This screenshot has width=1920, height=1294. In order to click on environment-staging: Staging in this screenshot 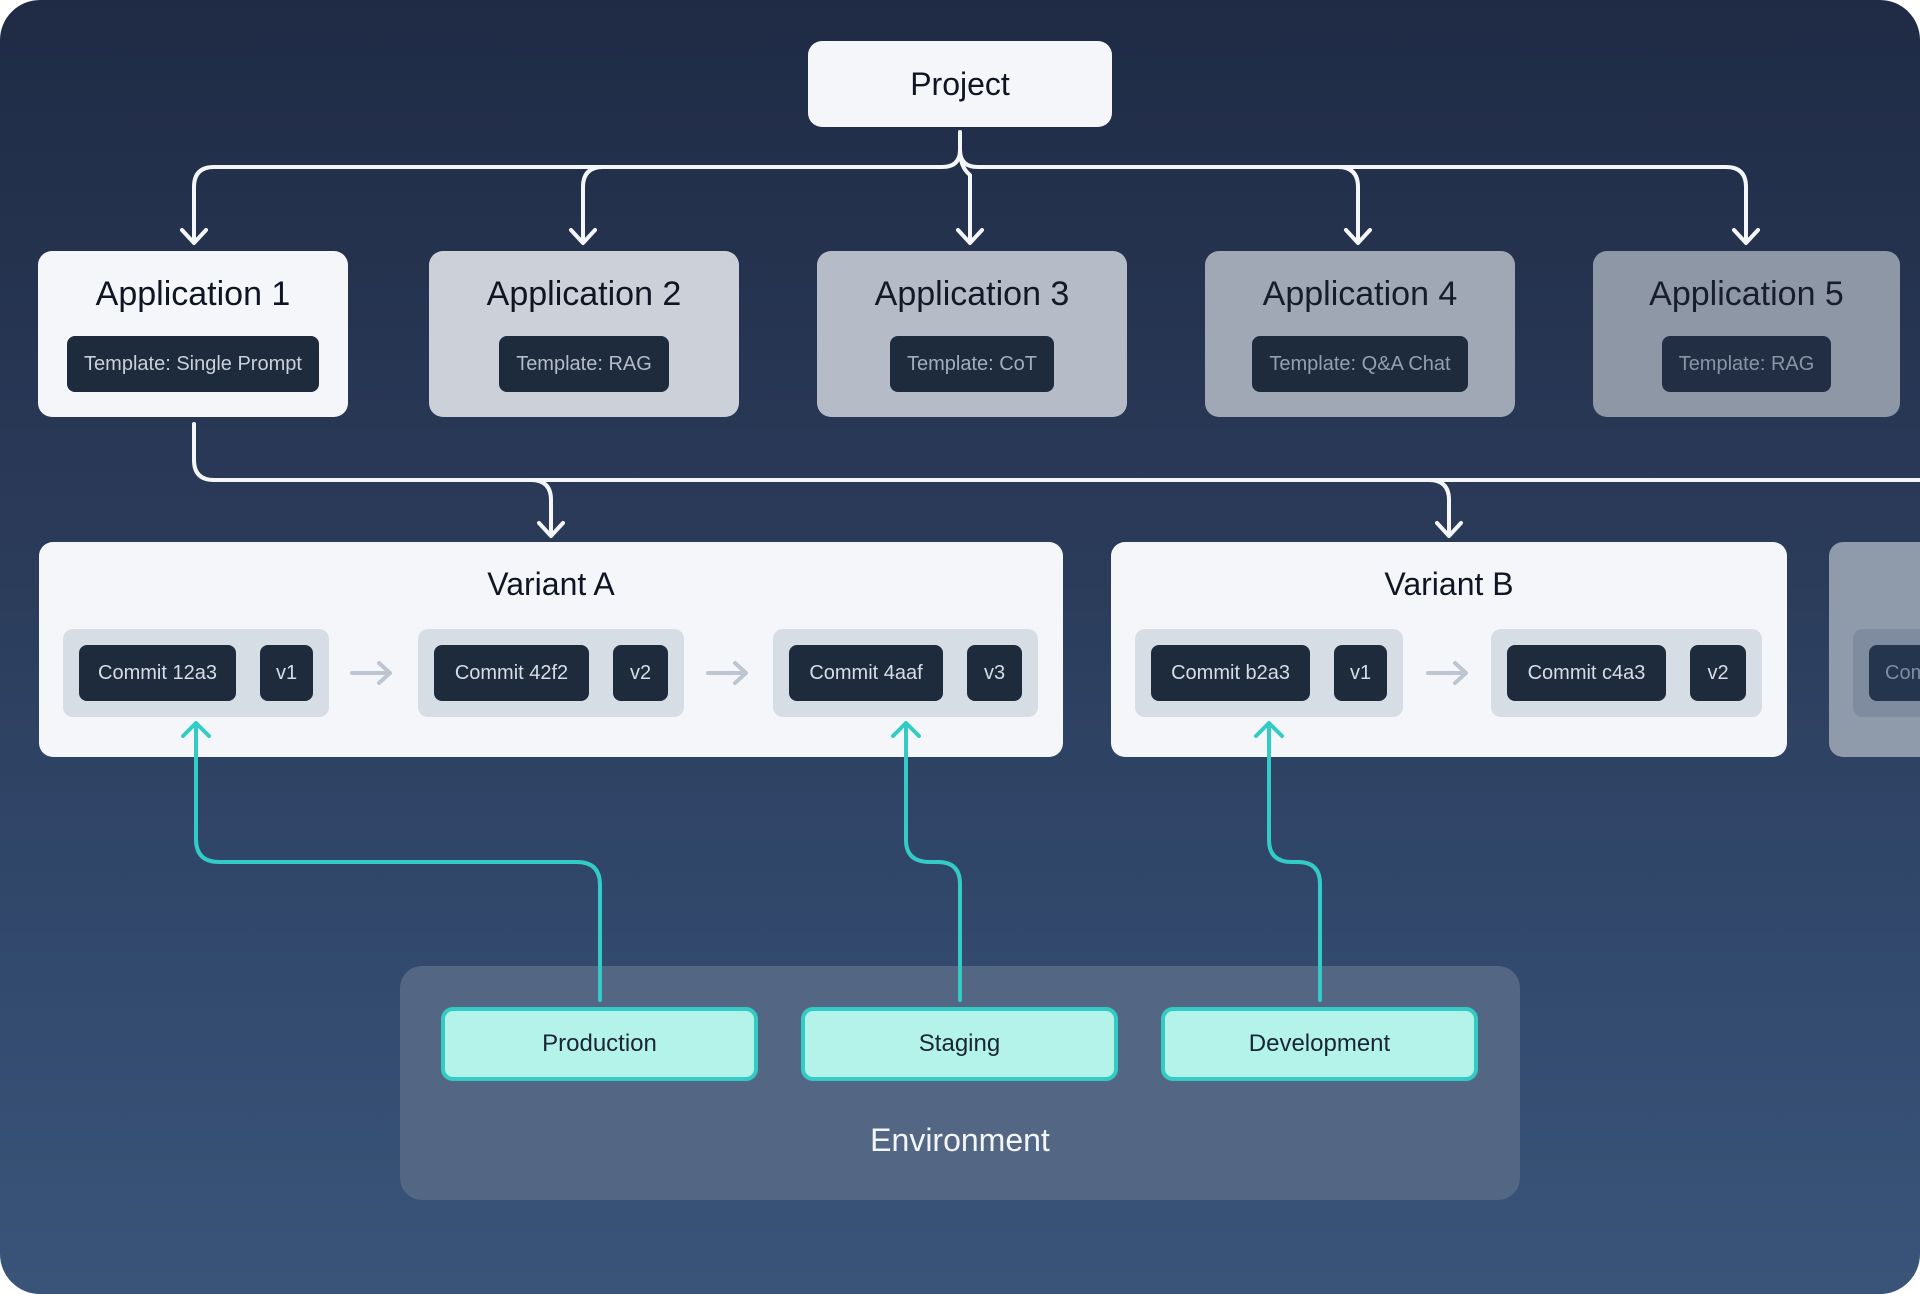, I will do `click(959, 1044)`.